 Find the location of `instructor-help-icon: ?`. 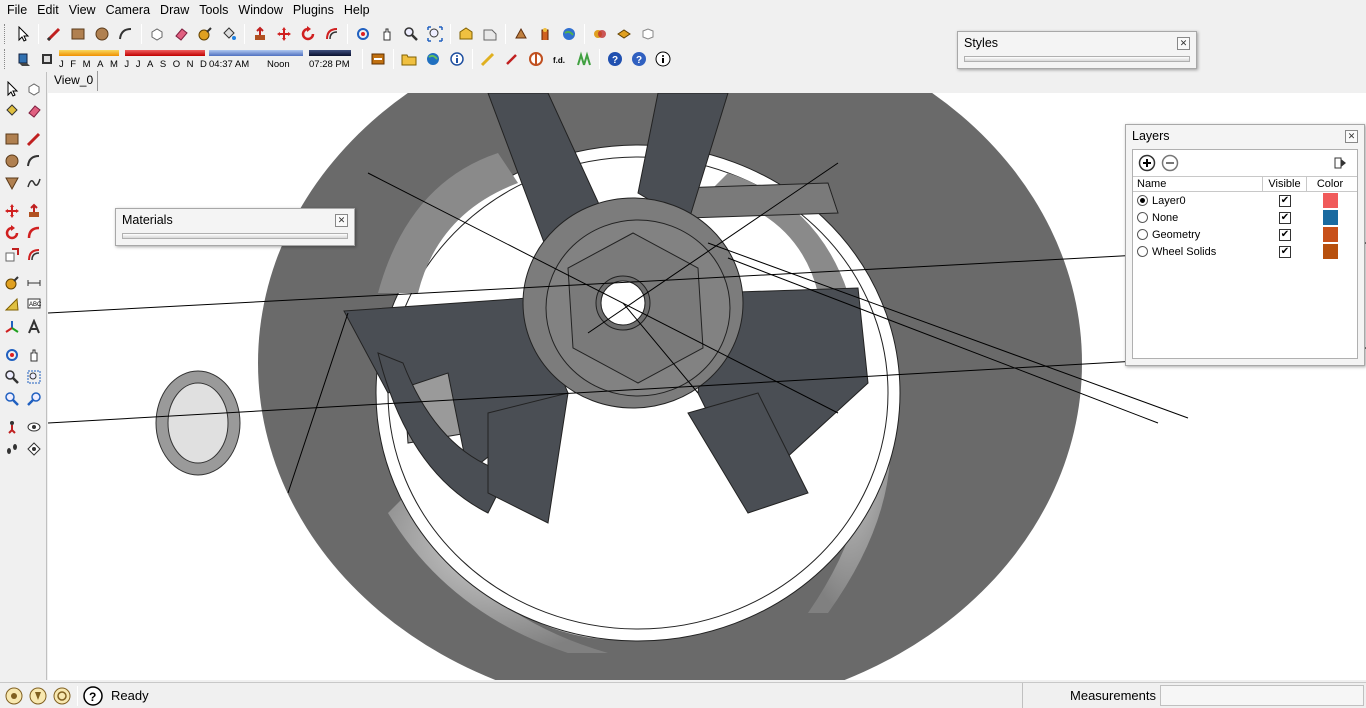

instructor-help-icon: ? is located at coordinates (93, 696).